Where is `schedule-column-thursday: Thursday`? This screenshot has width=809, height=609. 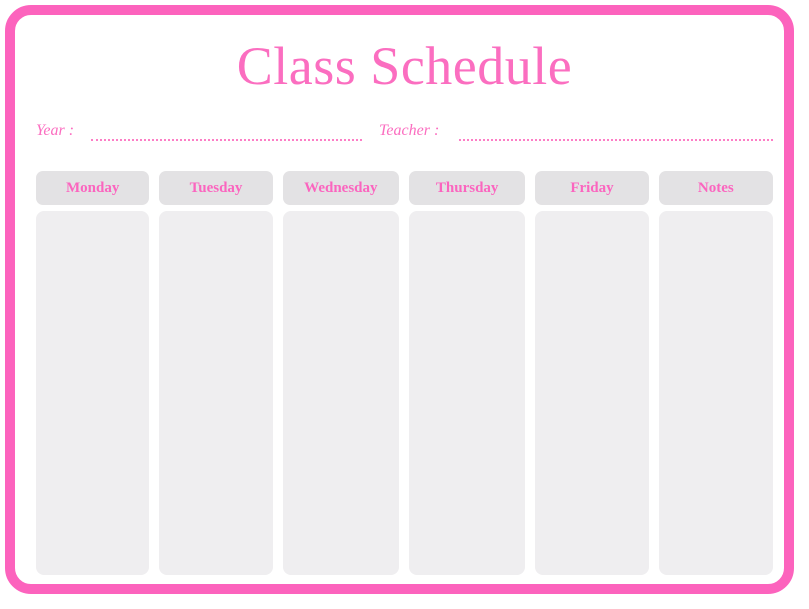
schedule-column-thursday: Thursday is located at coordinates (467, 373).